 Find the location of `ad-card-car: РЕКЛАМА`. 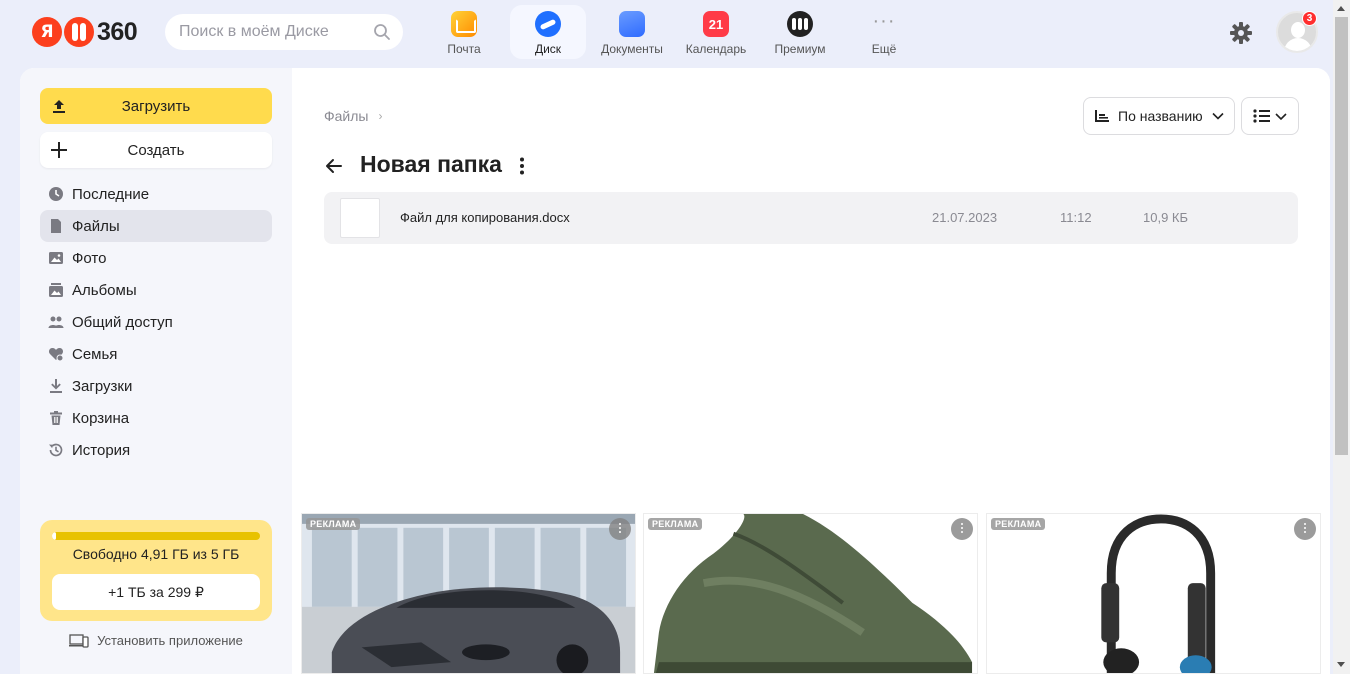

ad-card-car: РЕКЛАМА is located at coordinates (468, 593).